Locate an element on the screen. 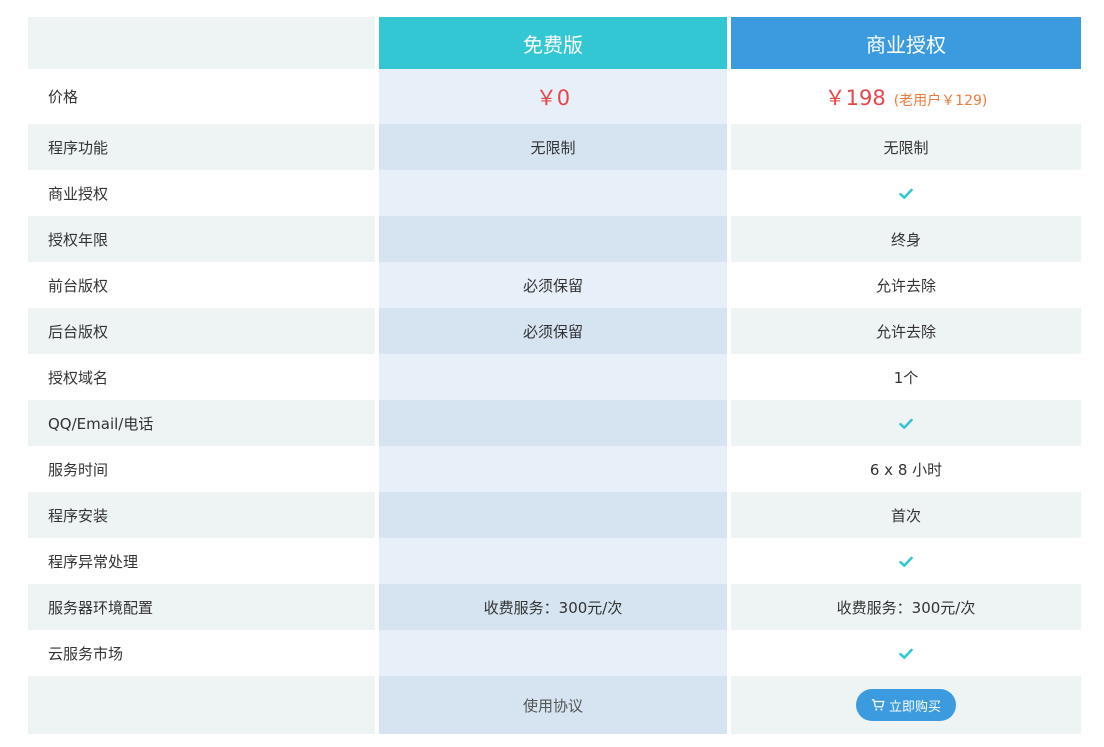 The width and height of the screenshot is (1104, 747). feature-label: 前台版权 is located at coordinates (201, 285).